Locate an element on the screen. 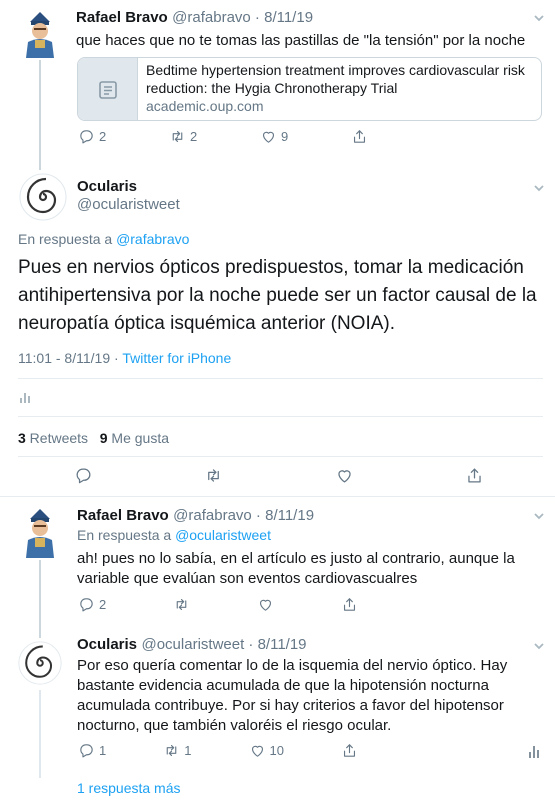  tweet-source-link: Twitter for iPhone is located at coordinates (176, 358).